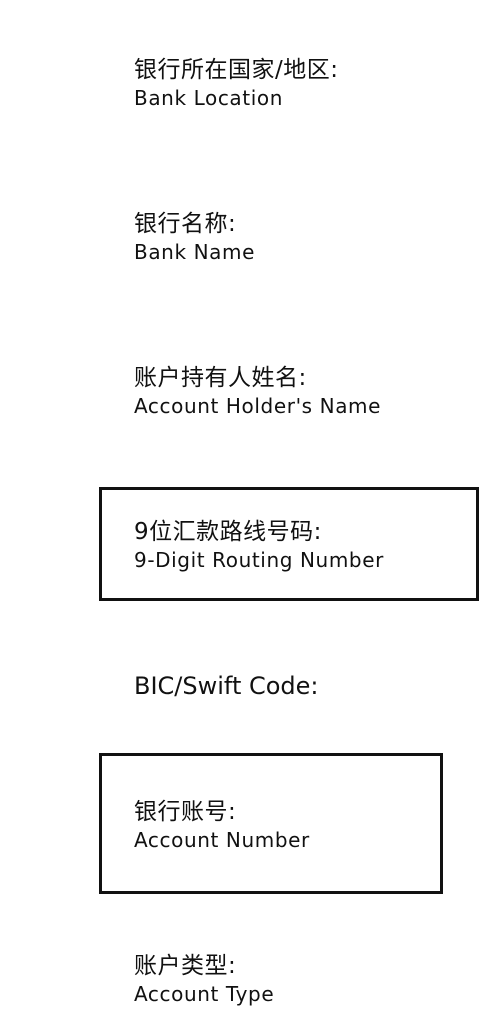 The height and width of the screenshot is (1032, 486). I want to click on bank-name-field: 银行名称: Bank Name, so click(194, 237).